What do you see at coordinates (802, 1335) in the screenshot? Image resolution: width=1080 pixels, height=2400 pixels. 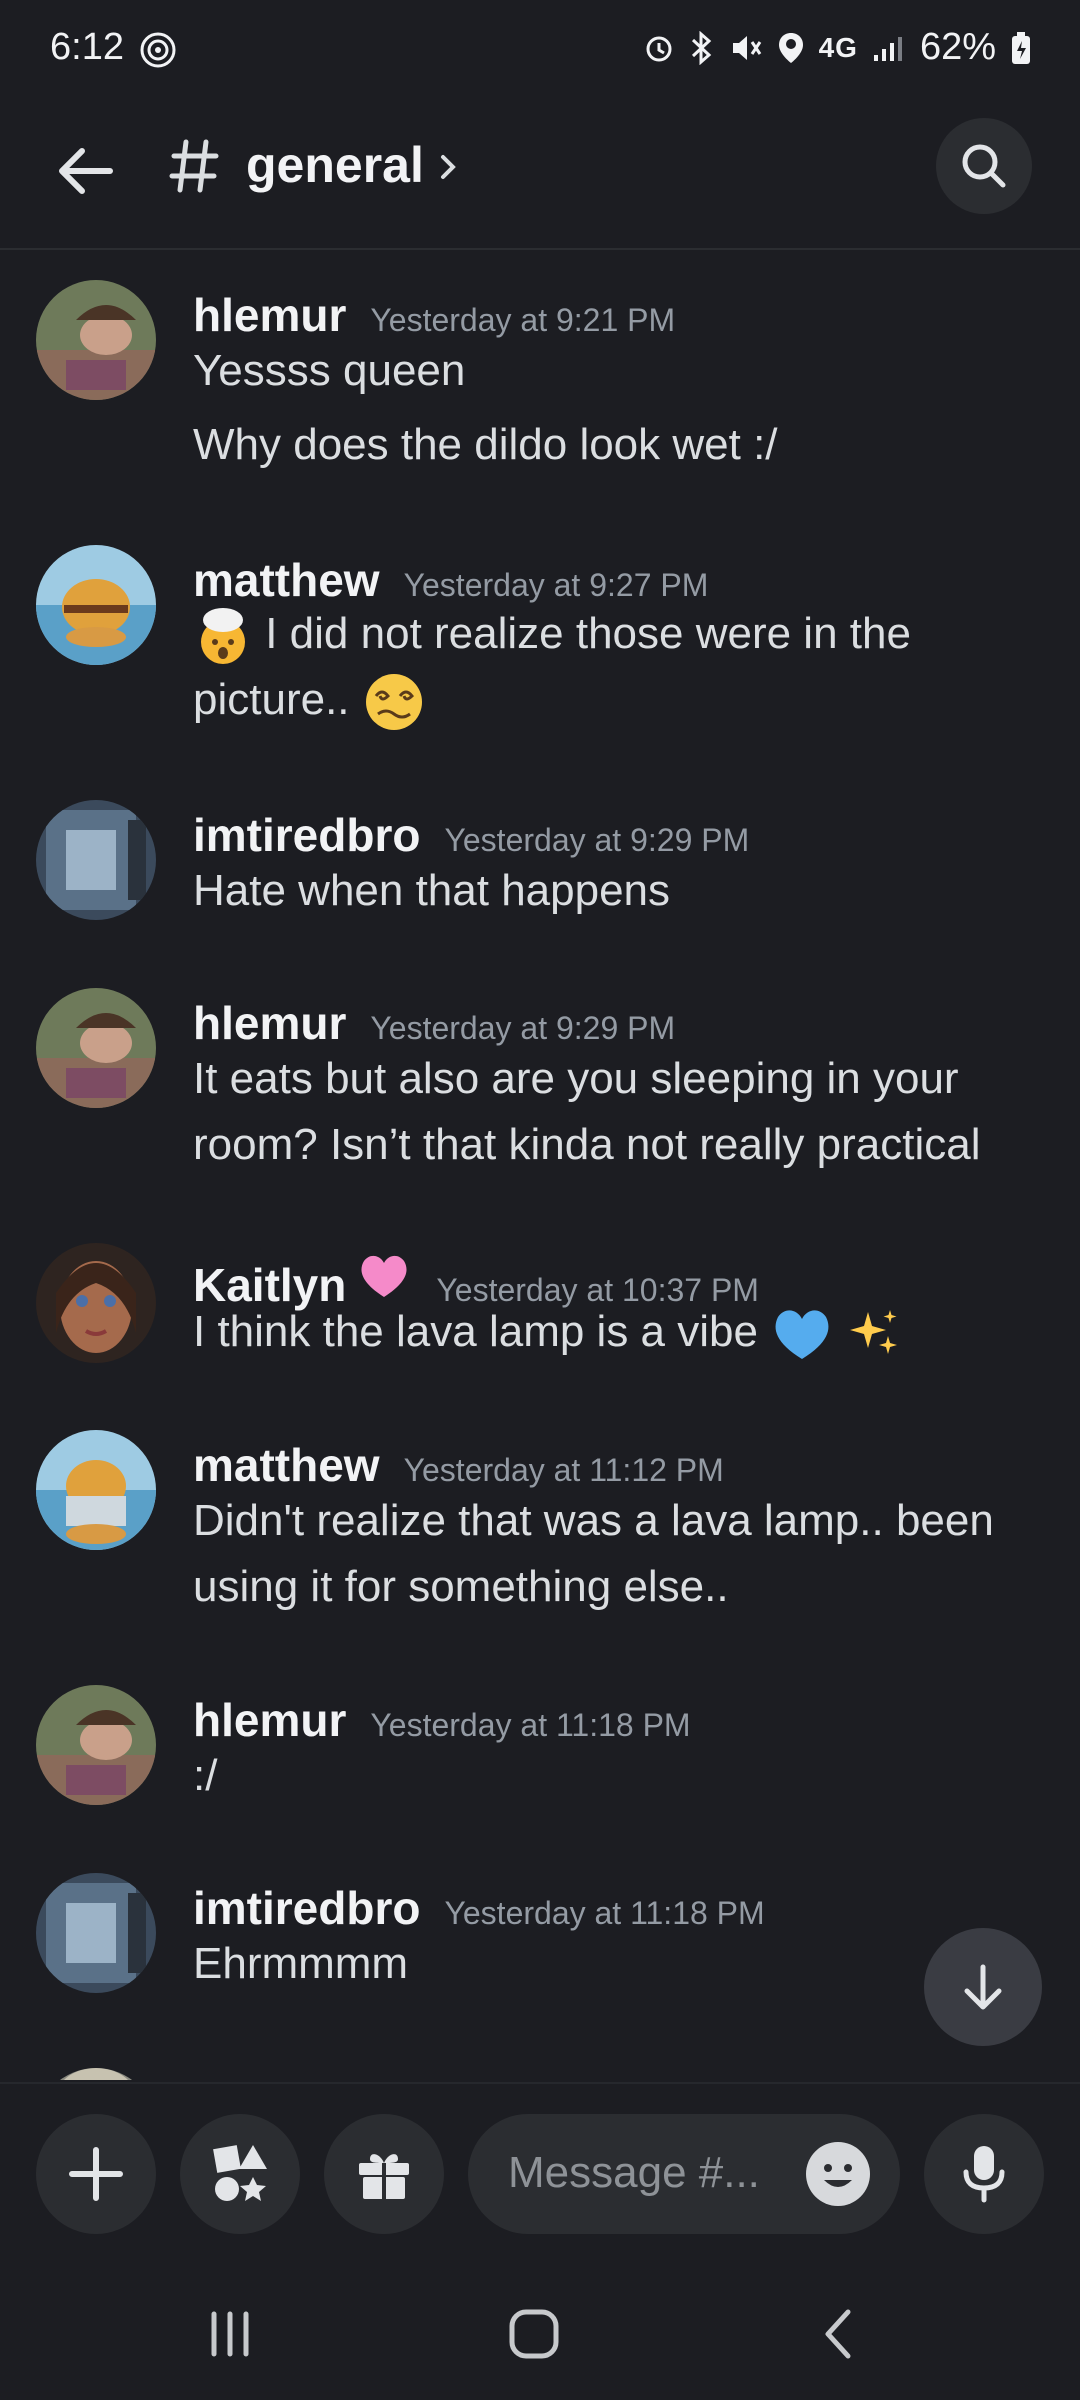 I see `blue-heart-emoji-icon` at bounding box center [802, 1335].